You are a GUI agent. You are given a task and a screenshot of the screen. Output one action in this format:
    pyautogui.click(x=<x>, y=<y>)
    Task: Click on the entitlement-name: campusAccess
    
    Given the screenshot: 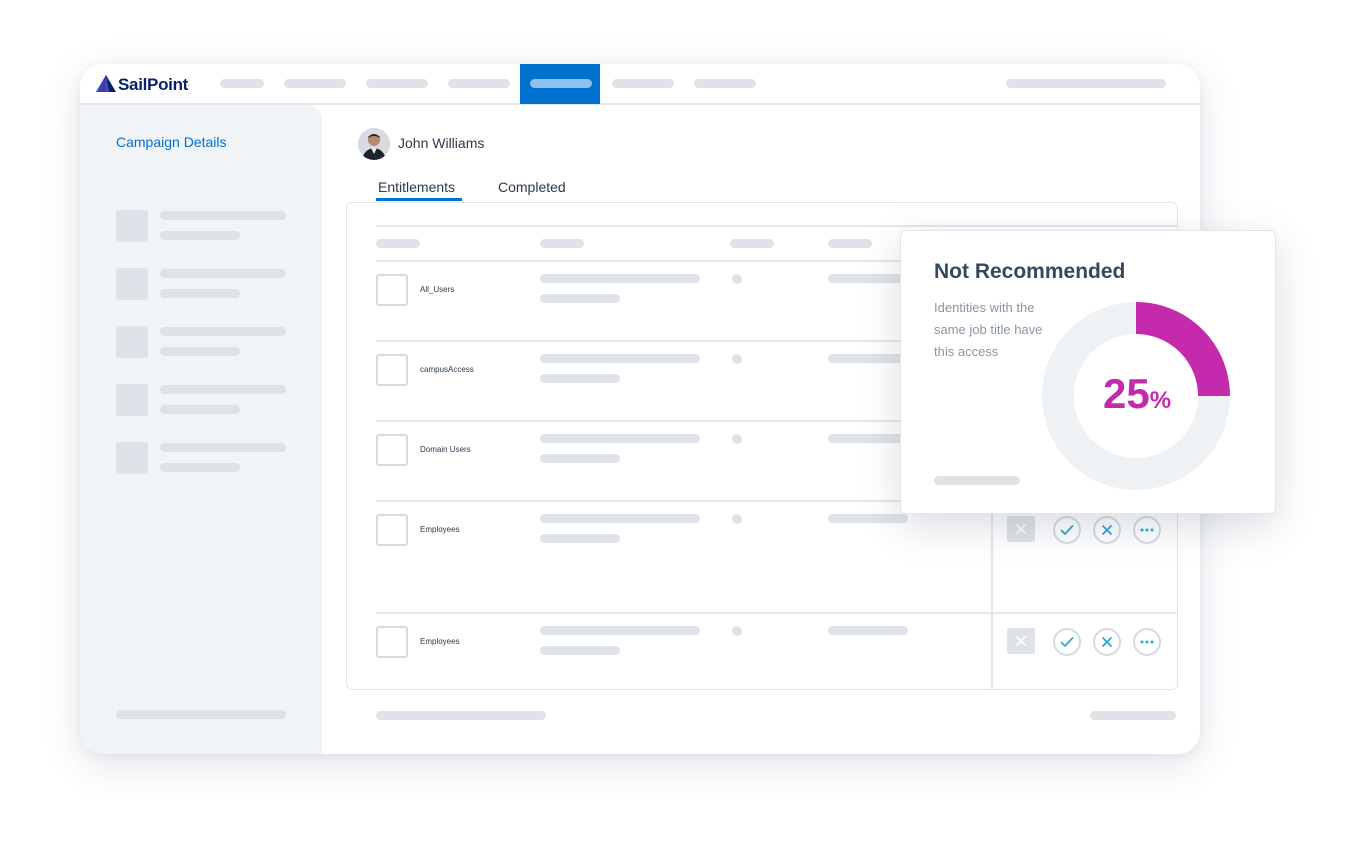 What is the action you would take?
    pyautogui.click(x=447, y=369)
    